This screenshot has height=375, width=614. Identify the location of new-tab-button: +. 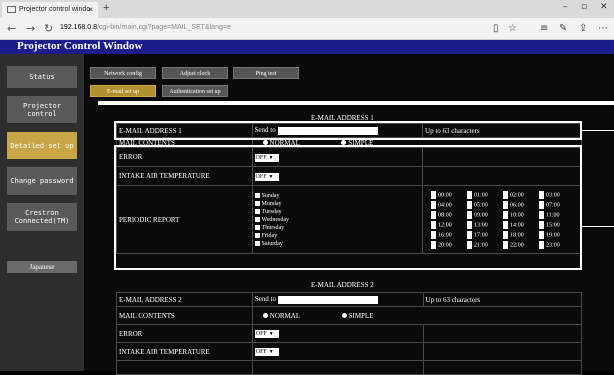
(106, 8).